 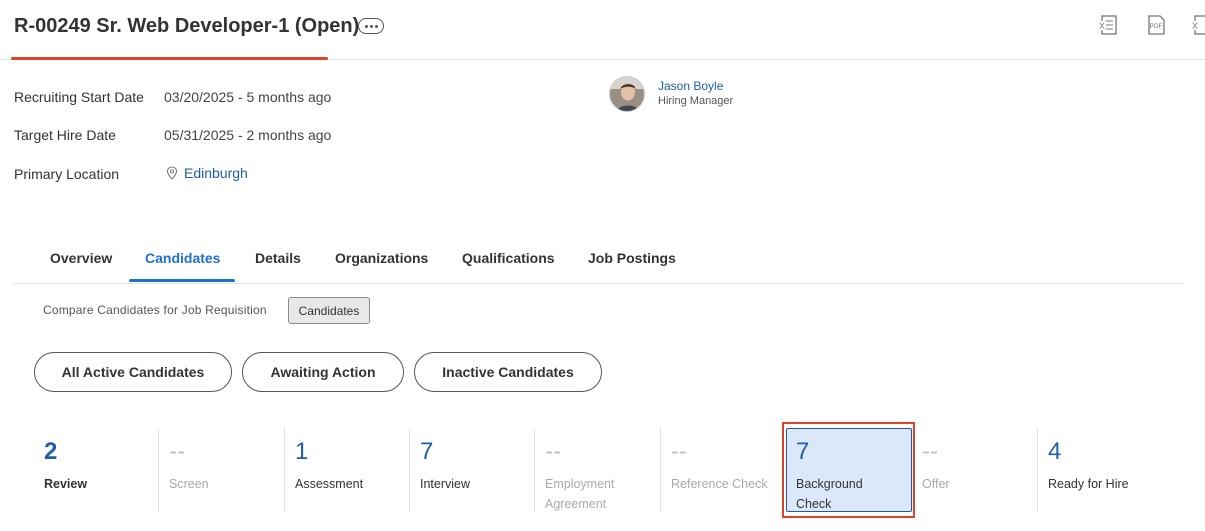 I want to click on location-link: Edinburgh, so click(x=216, y=173).